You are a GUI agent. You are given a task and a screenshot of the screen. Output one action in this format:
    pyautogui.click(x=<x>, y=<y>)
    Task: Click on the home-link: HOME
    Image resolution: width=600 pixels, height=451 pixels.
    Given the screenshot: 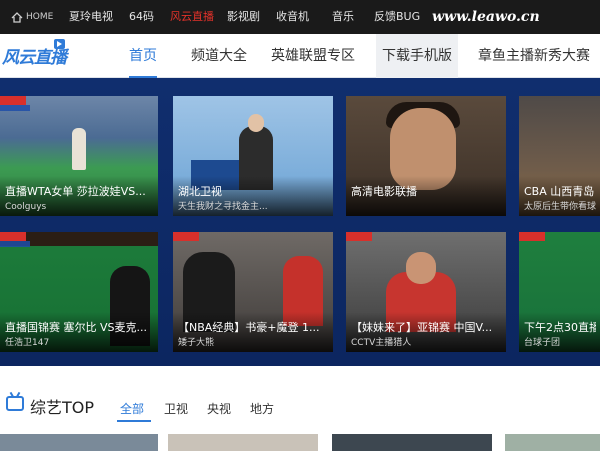 What is the action you would take?
    pyautogui.click(x=32, y=17)
    